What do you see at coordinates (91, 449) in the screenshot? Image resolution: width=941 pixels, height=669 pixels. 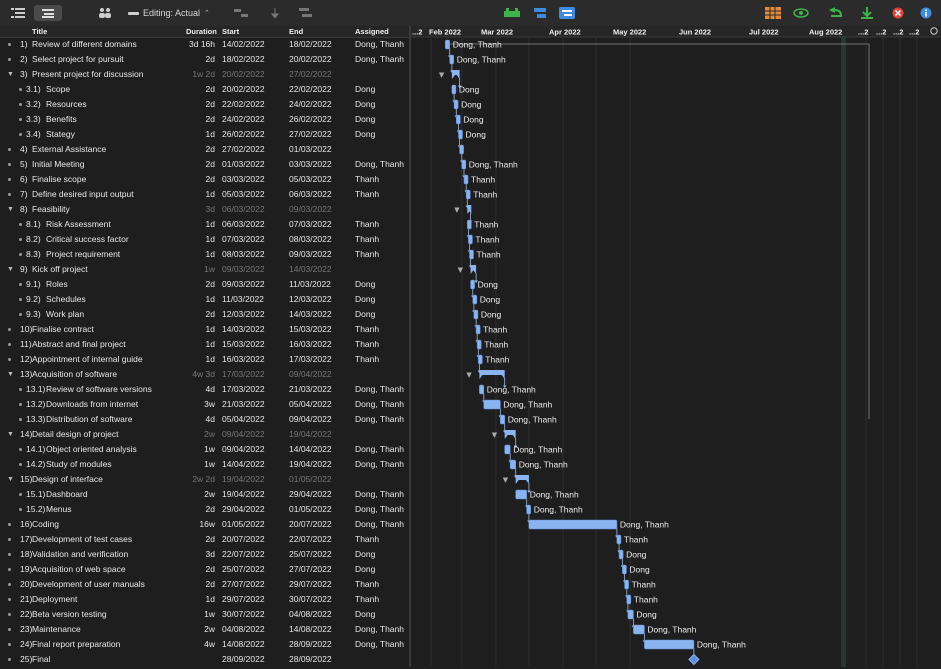 I see `task-title: Object oriented analysis` at bounding box center [91, 449].